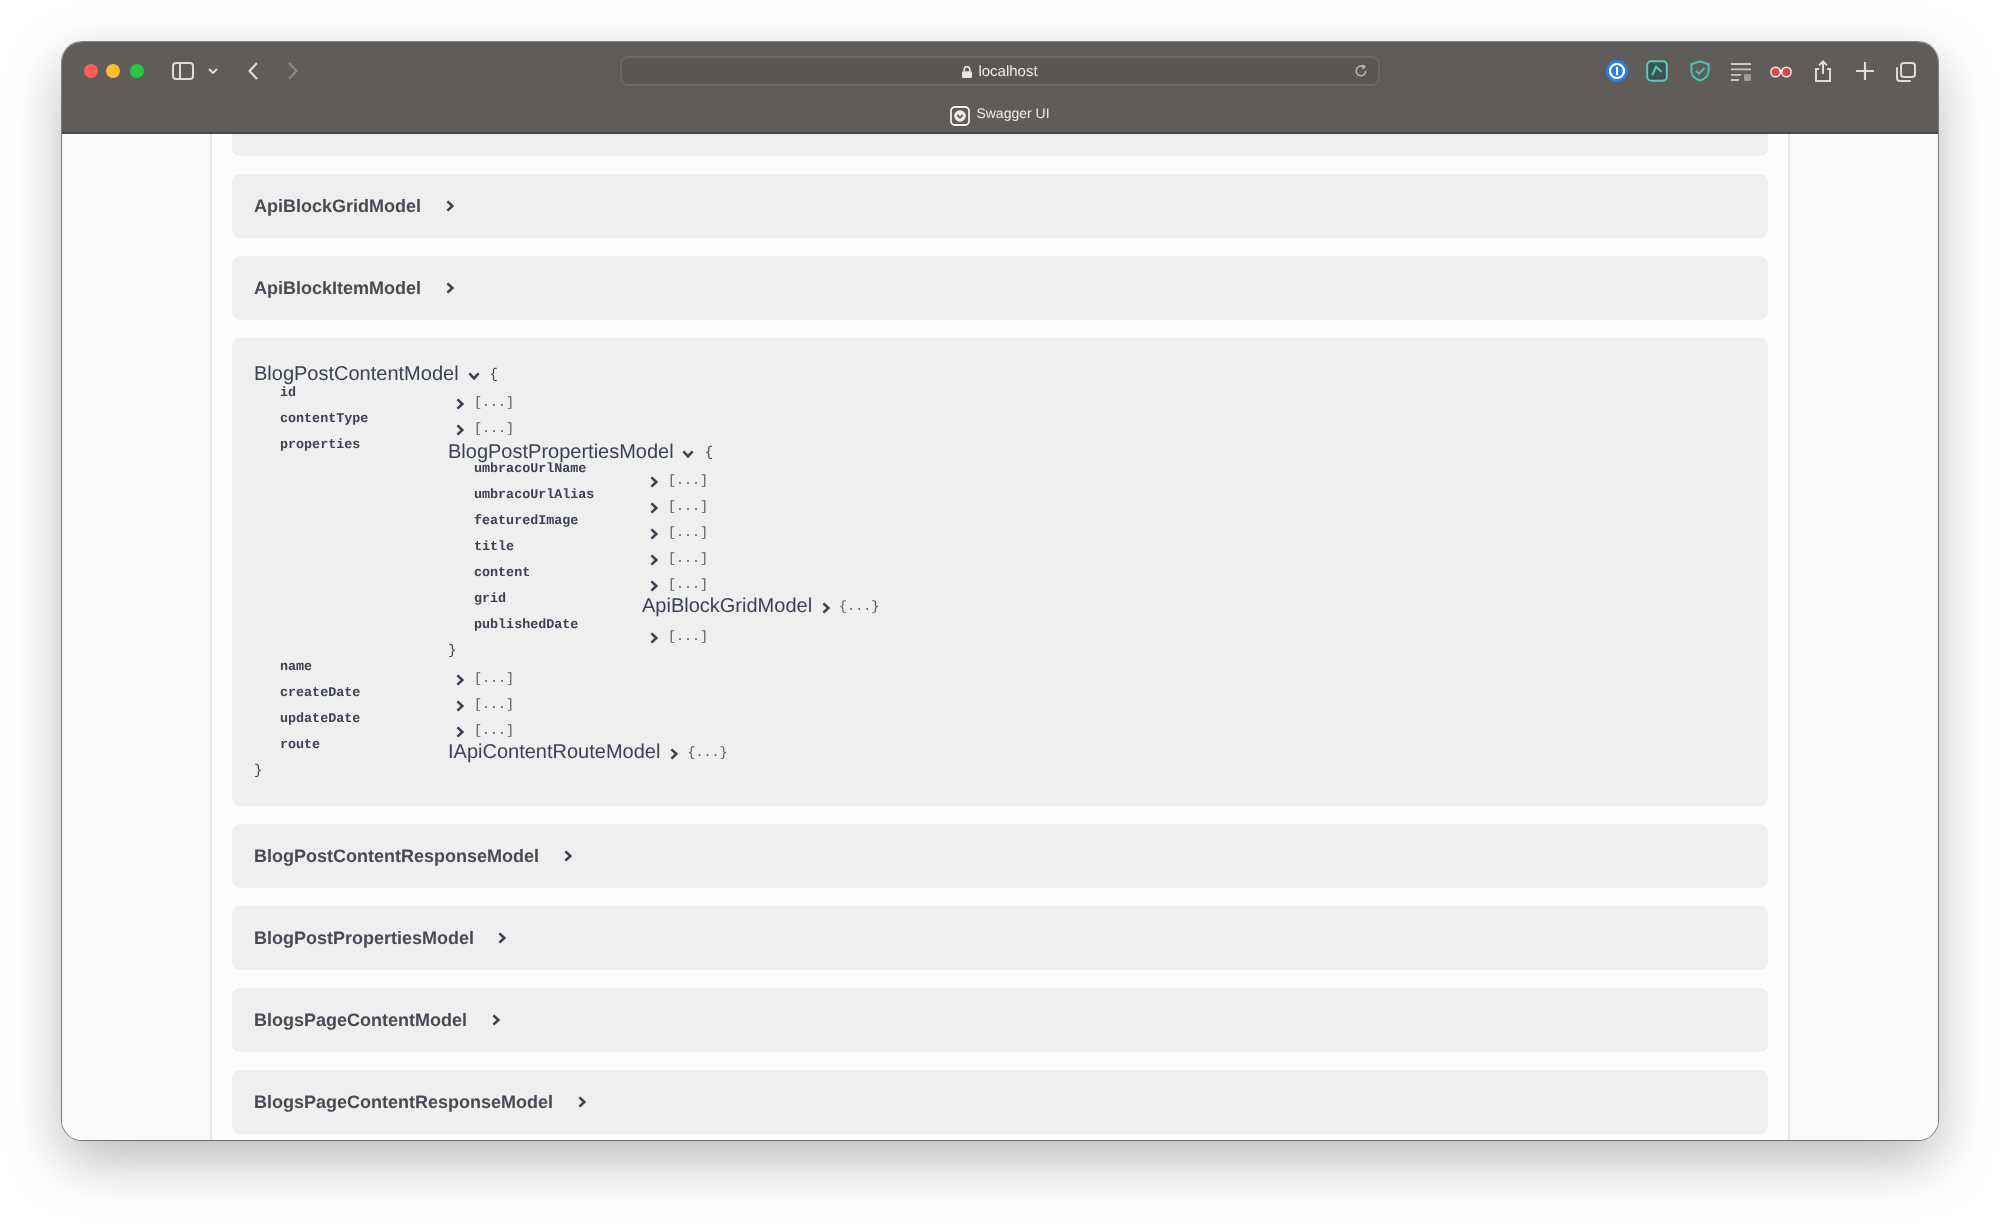 The width and height of the screenshot is (2000, 1224). I want to click on tabs-icon, so click(1906, 71).